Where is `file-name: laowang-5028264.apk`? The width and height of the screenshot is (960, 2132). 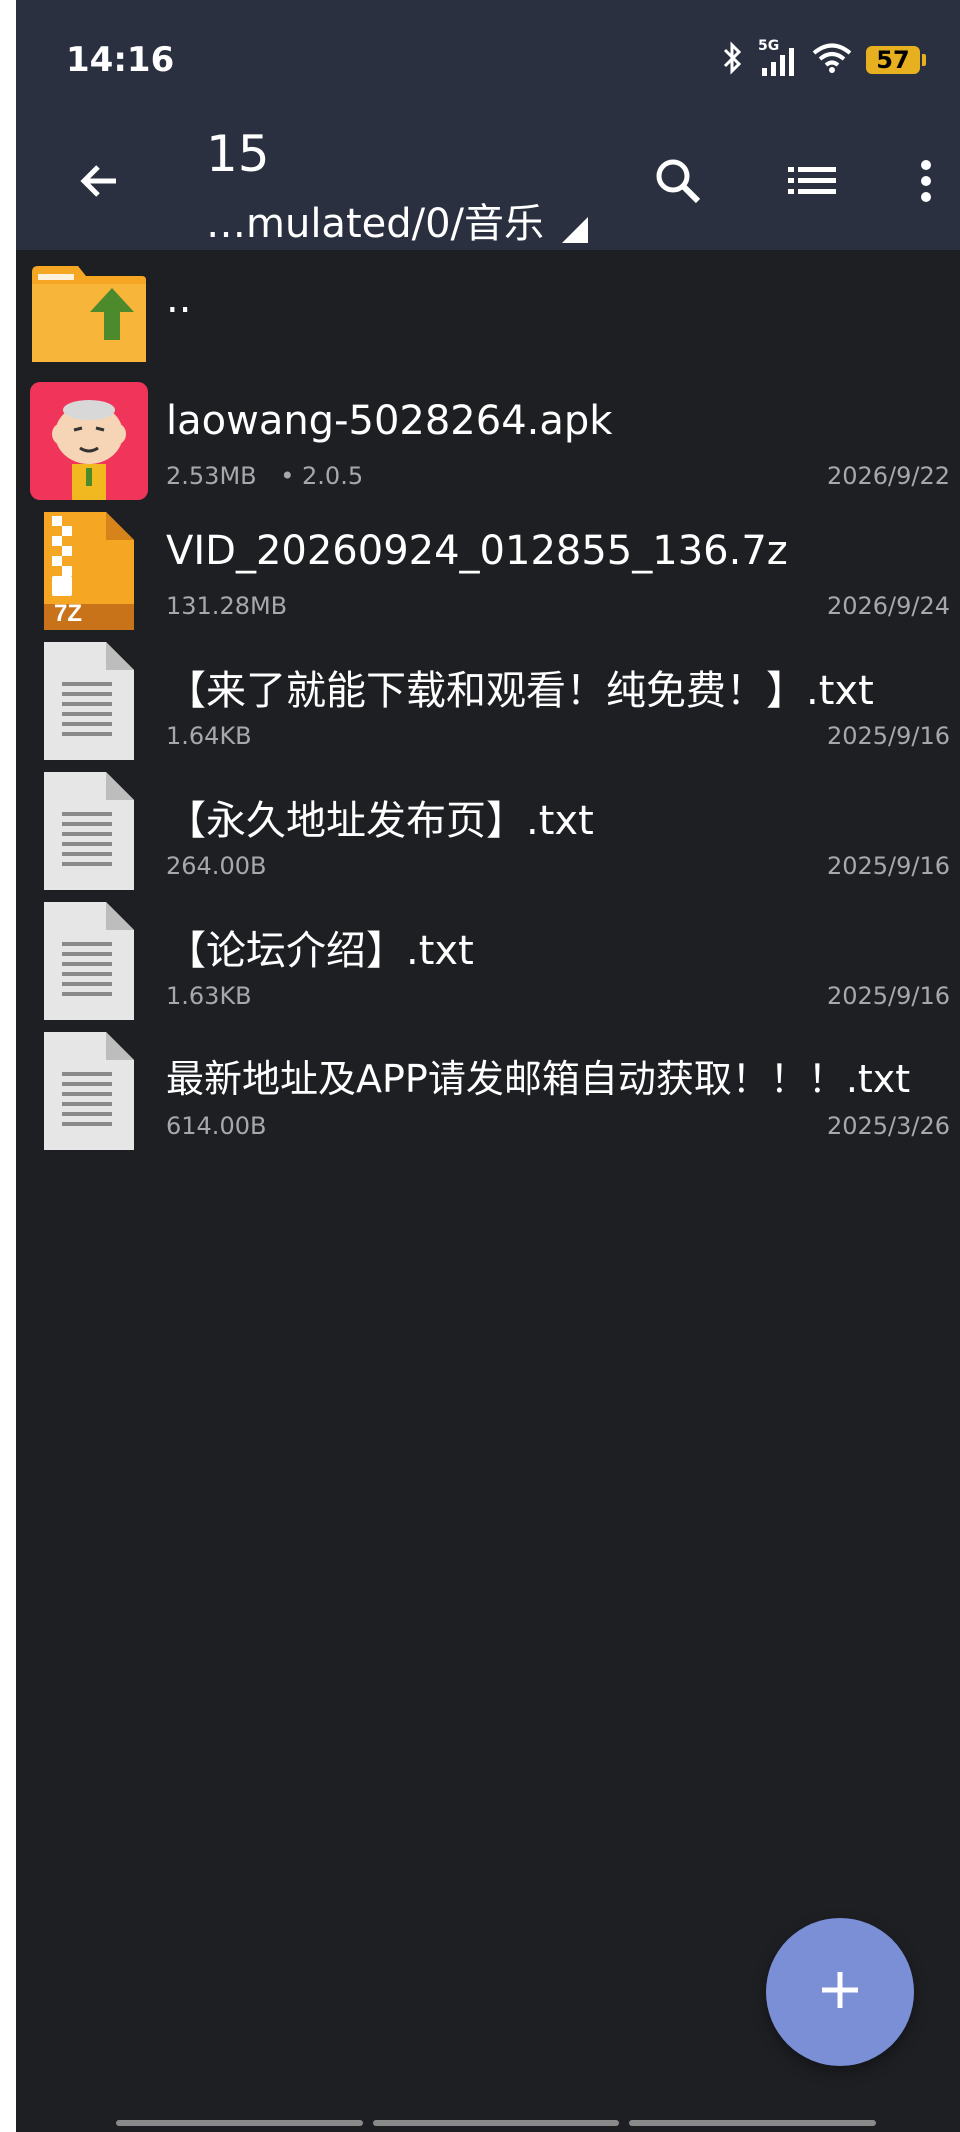 file-name: laowang-5028264.apk is located at coordinates (389, 421).